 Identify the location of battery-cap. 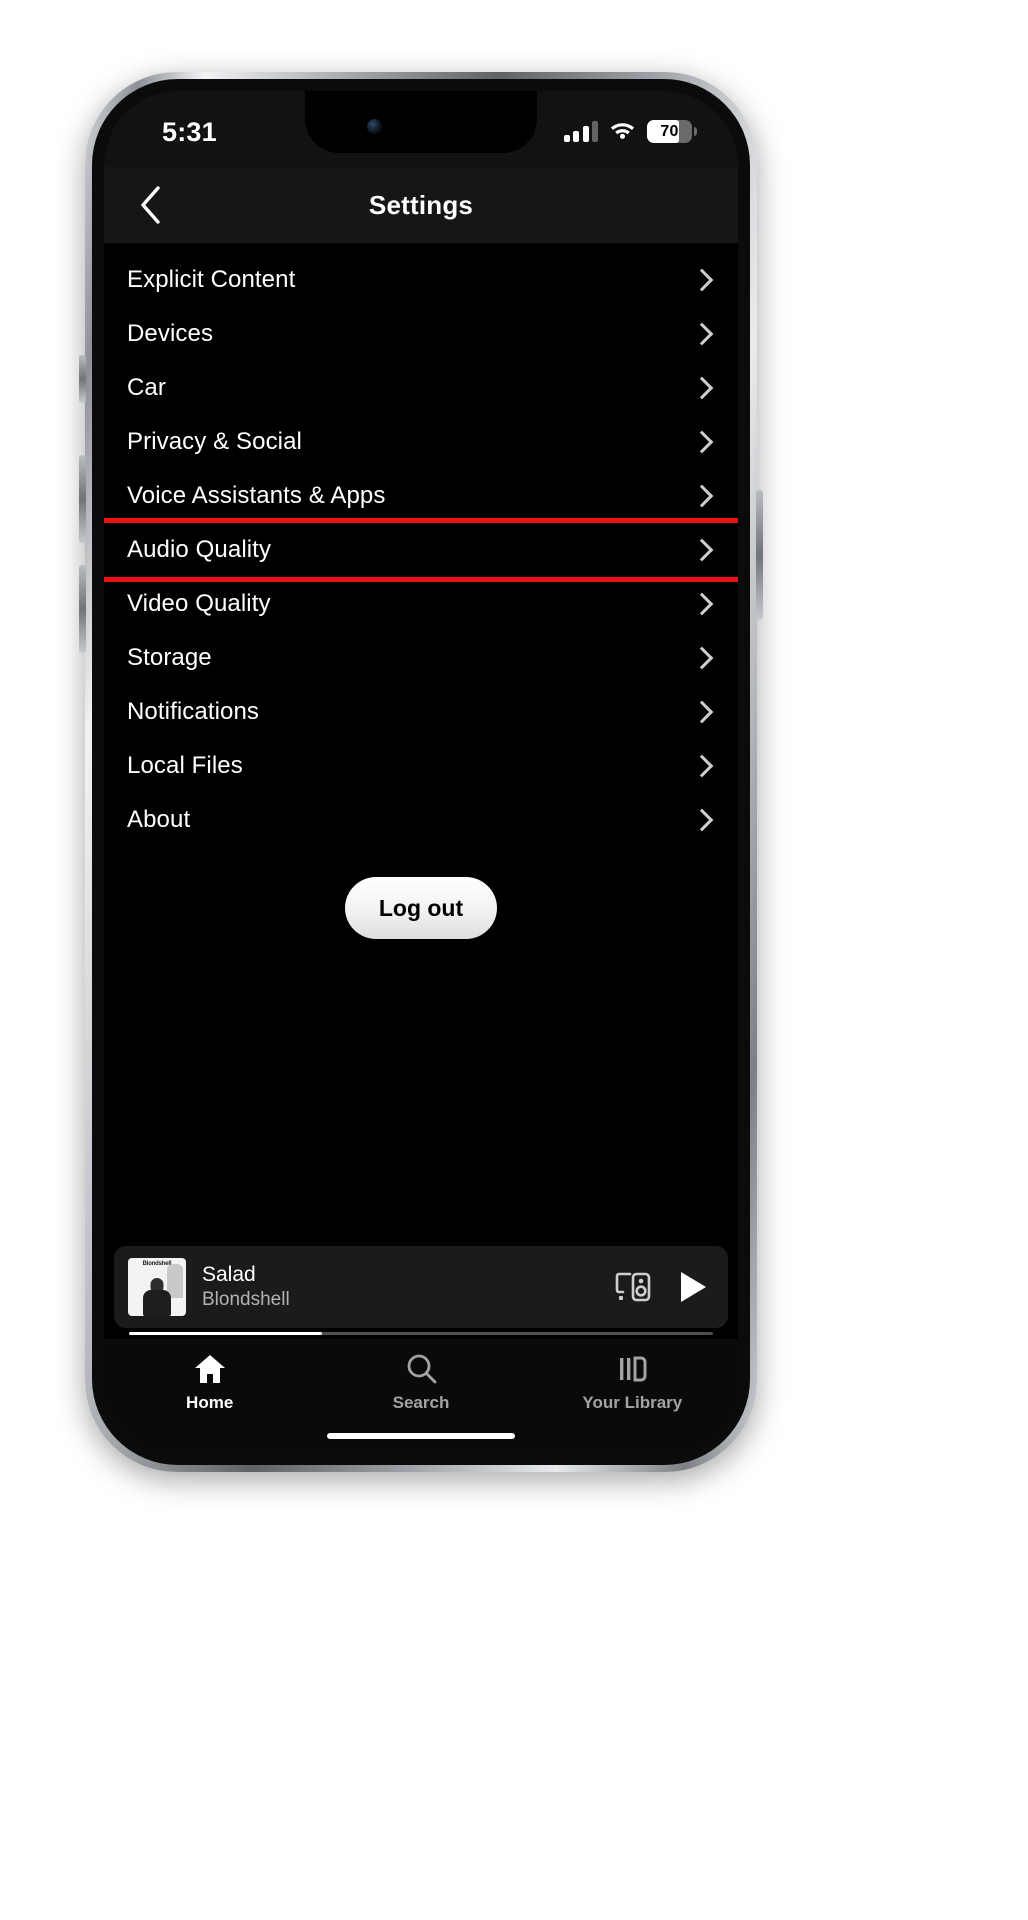
(695, 131).